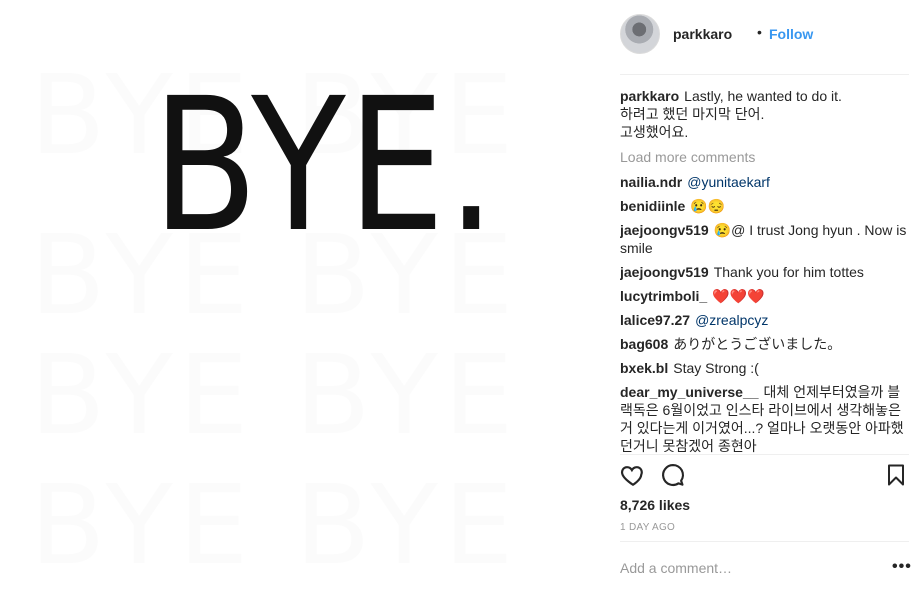 This screenshot has height=594, width=913. What do you see at coordinates (764, 454) in the screenshot?
I see `comments-divider` at bounding box center [764, 454].